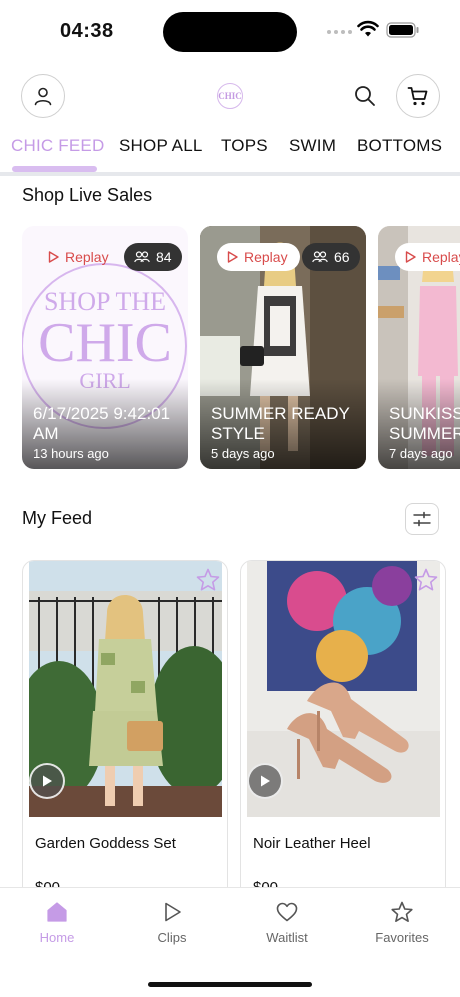 Image resolution: width=460 pixels, height=997 pixels. Describe the element at coordinates (57, 912) in the screenshot. I see `home-icon` at that location.